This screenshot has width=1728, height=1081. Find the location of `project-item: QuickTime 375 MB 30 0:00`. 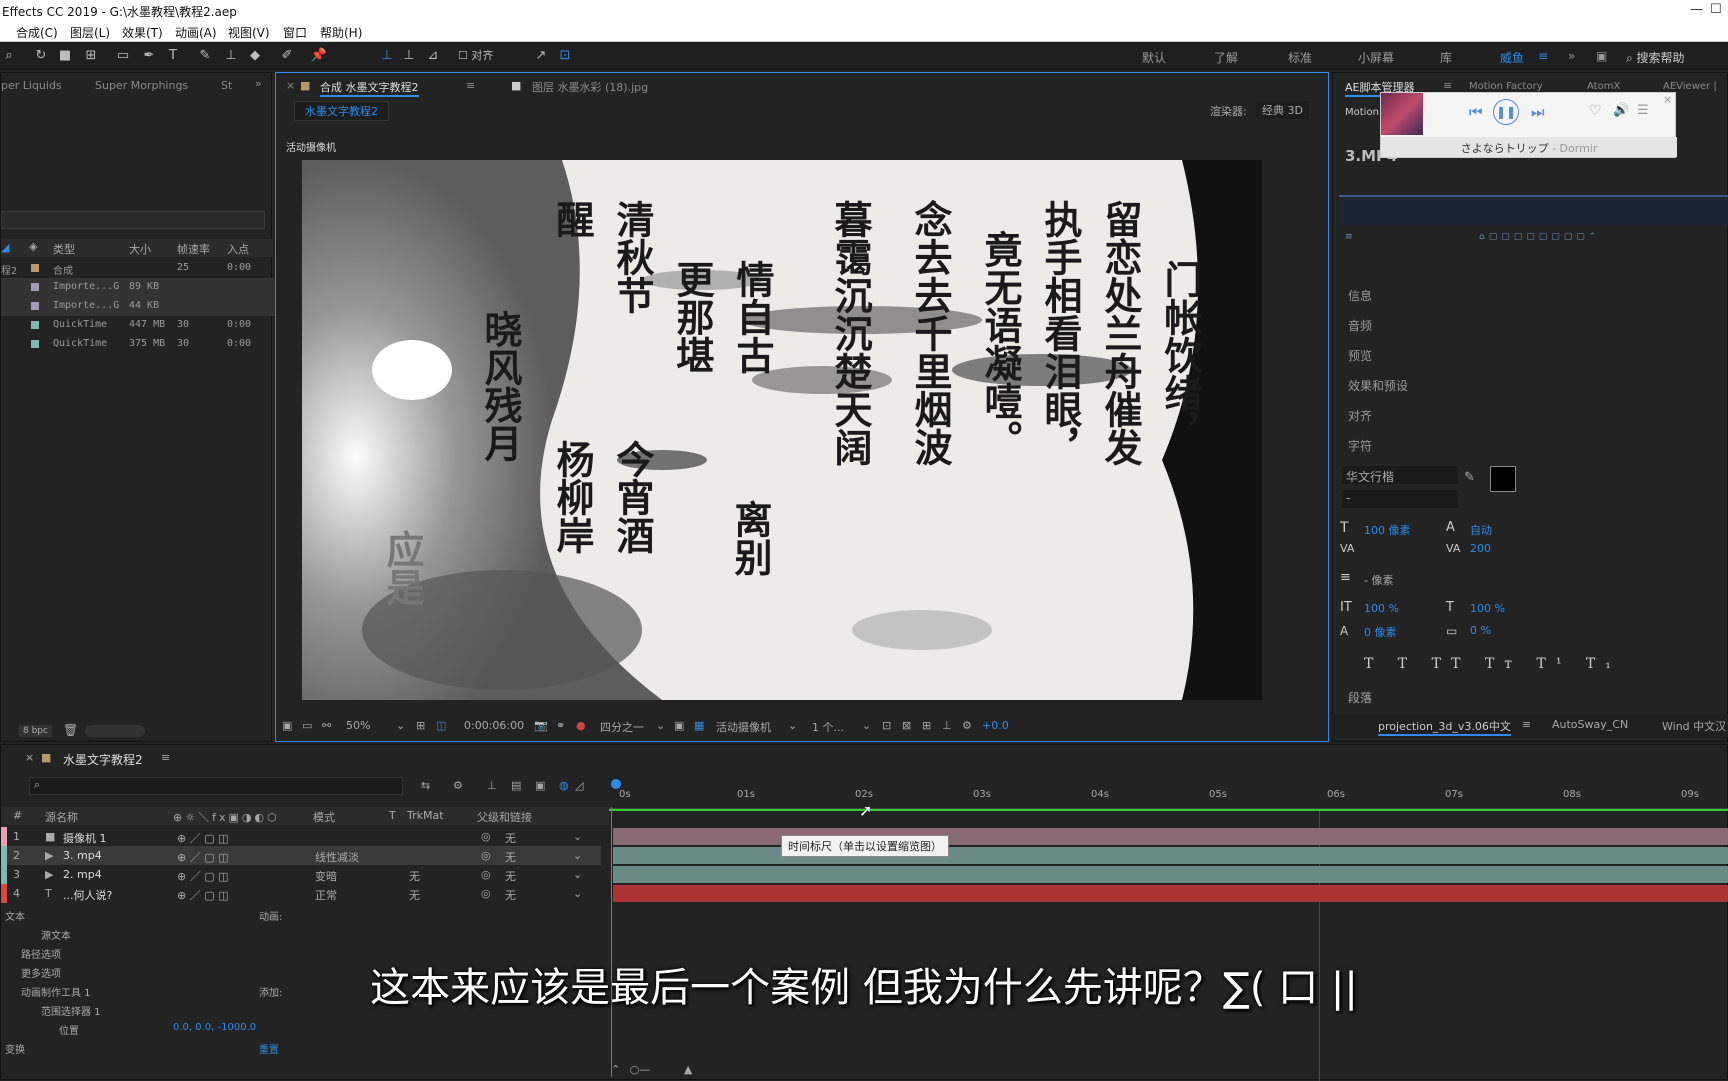

project-item: QuickTime 375 MB 30 0:00 is located at coordinates (146, 344).